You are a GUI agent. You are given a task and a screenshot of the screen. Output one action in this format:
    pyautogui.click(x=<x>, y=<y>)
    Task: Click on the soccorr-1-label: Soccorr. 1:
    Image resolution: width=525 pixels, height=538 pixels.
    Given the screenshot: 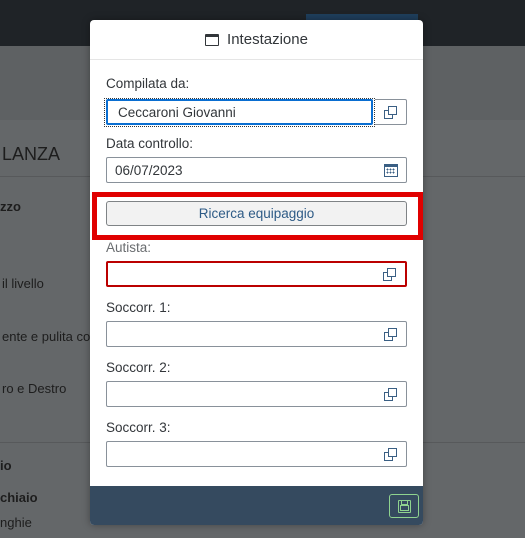 What is the action you would take?
    pyautogui.click(x=138, y=307)
    